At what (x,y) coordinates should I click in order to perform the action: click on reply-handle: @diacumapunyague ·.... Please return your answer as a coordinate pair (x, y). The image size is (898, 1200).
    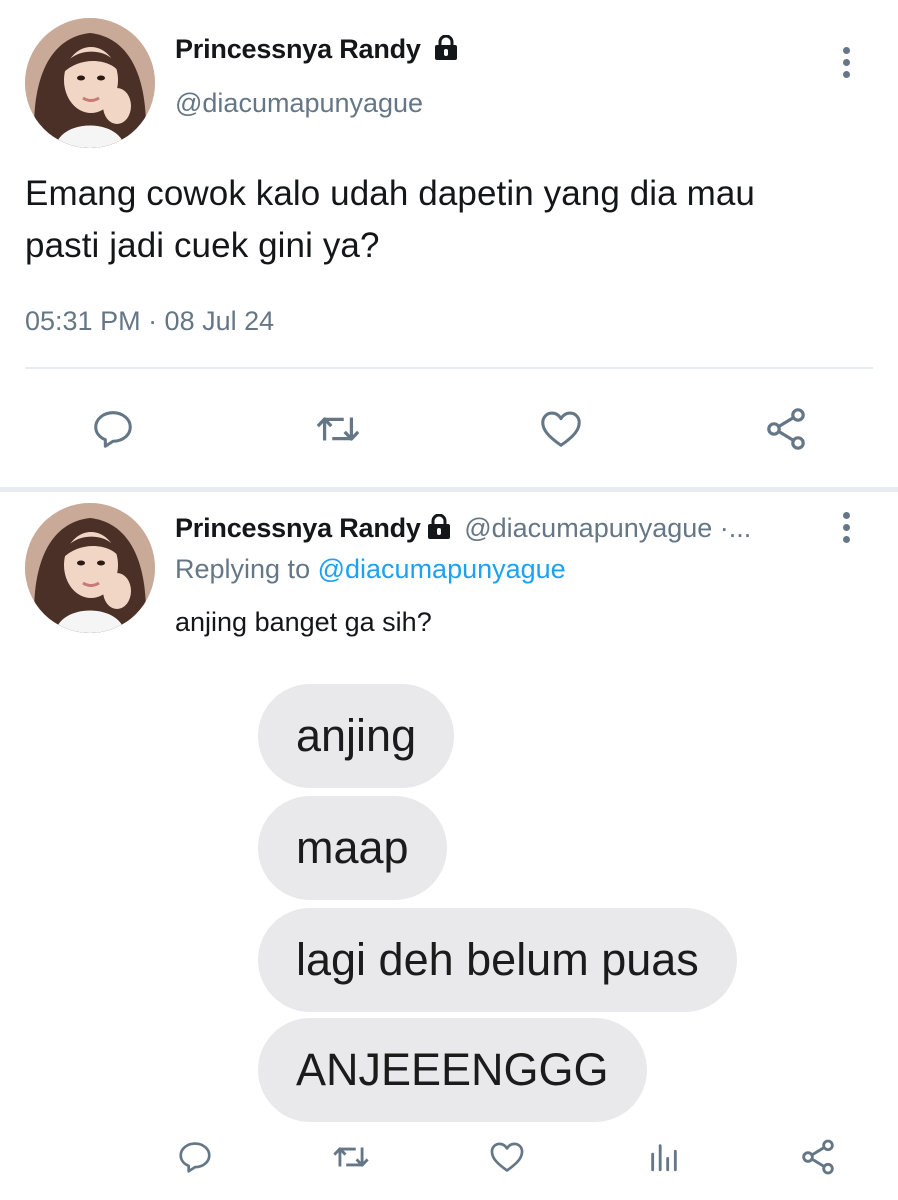
    Looking at the image, I should click on (607, 528).